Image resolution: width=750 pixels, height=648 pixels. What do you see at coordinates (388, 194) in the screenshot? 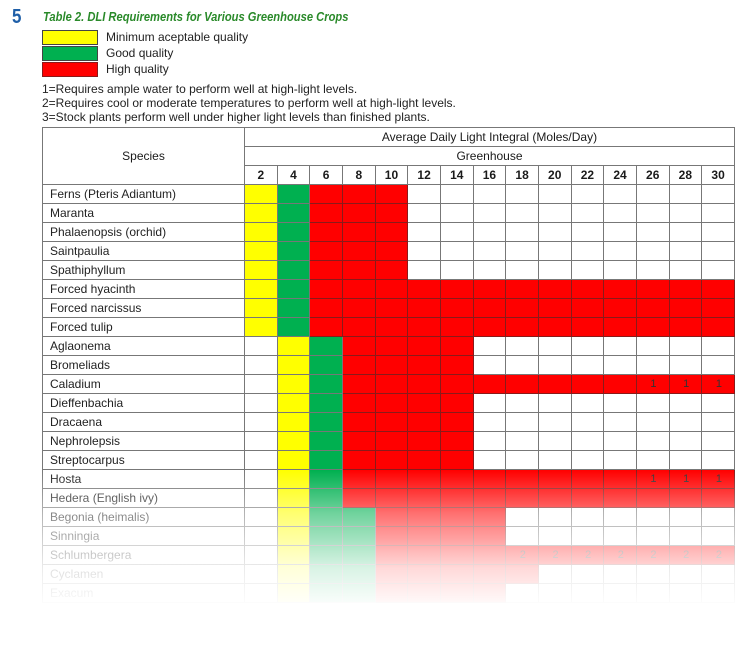
I see `table-row: Ferns (Pteris Adiantum)` at bounding box center [388, 194].